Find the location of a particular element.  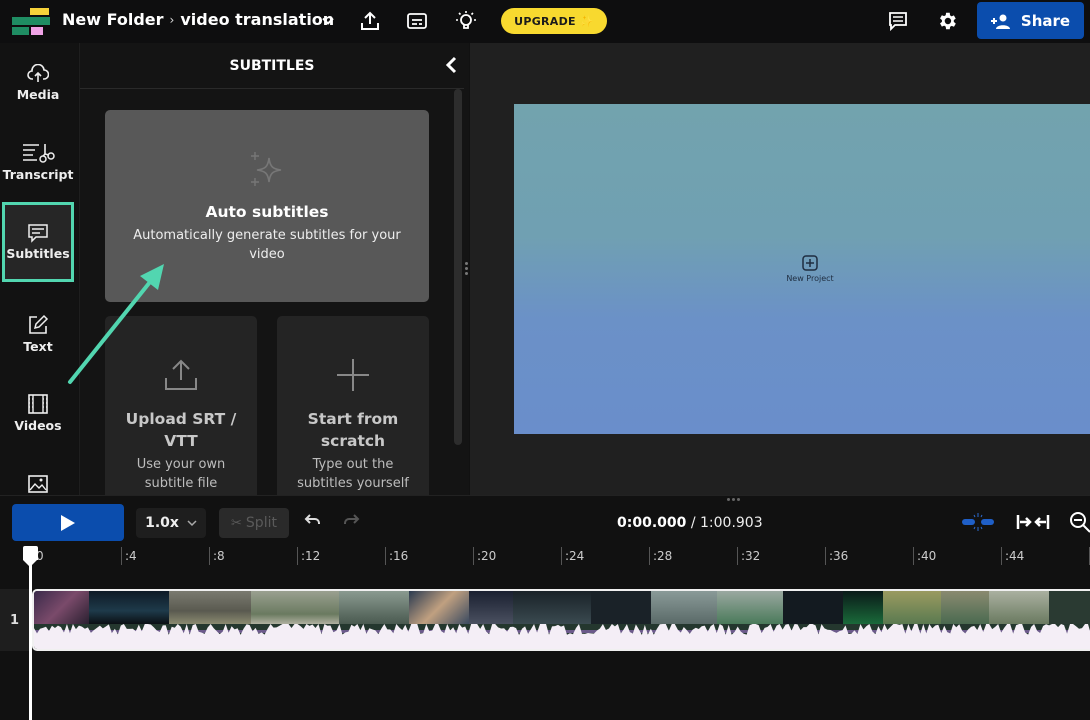

sidebar-item-transcript: Transcript is located at coordinates (38, 162).